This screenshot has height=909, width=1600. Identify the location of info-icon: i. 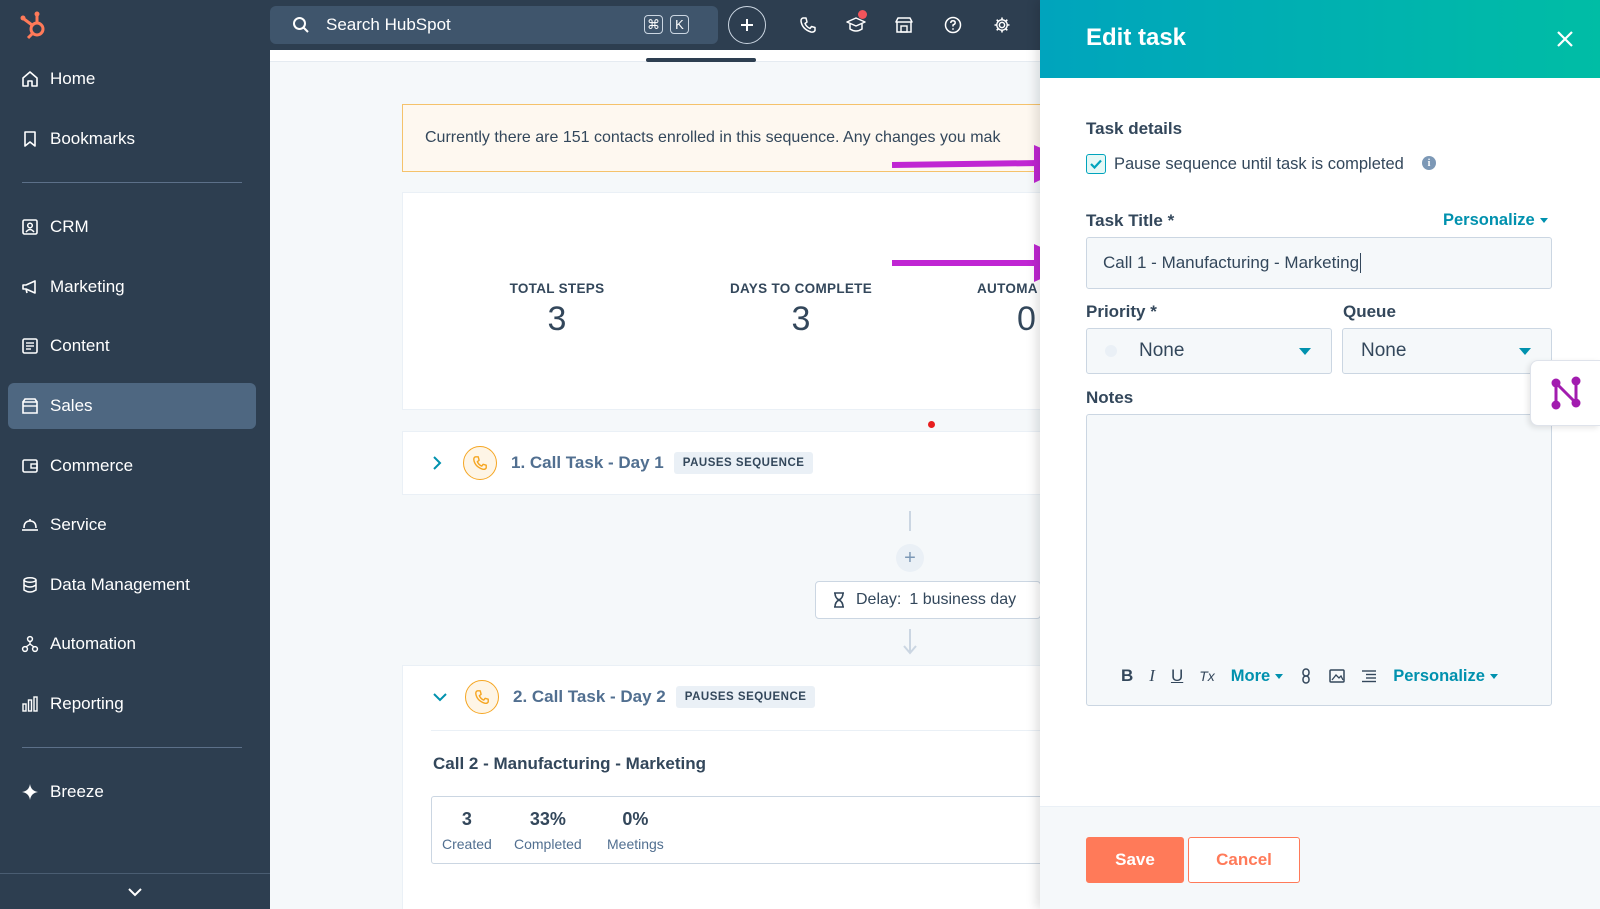
(1429, 163).